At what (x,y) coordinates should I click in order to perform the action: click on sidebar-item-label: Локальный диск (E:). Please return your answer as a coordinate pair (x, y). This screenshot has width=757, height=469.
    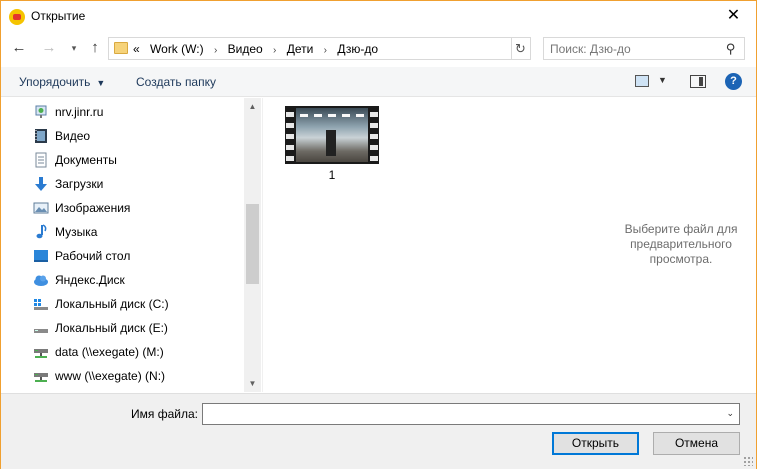
    Looking at the image, I should click on (111, 328).